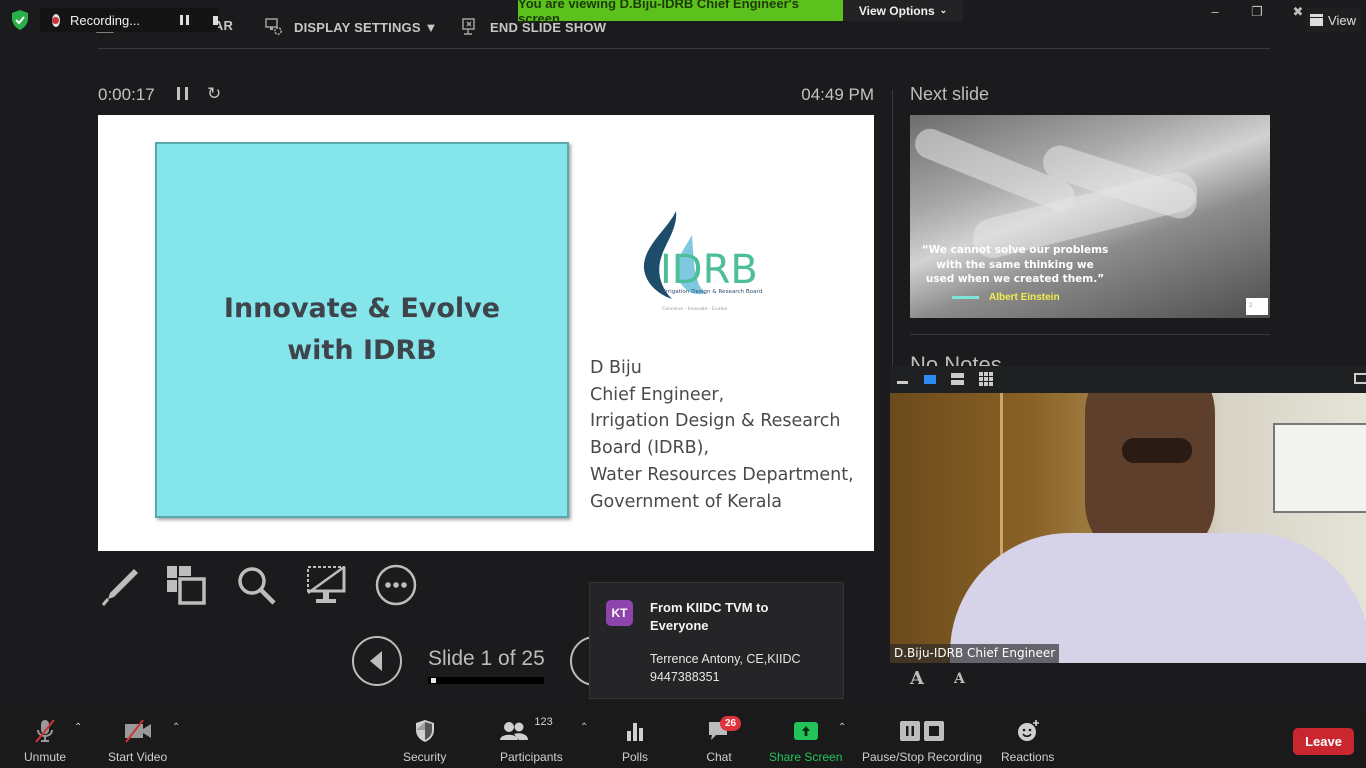 Image resolution: width=1366 pixels, height=768 pixels. Describe the element at coordinates (45, 757) in the screenshot. I see `unmute-label: Unmute` at that location.